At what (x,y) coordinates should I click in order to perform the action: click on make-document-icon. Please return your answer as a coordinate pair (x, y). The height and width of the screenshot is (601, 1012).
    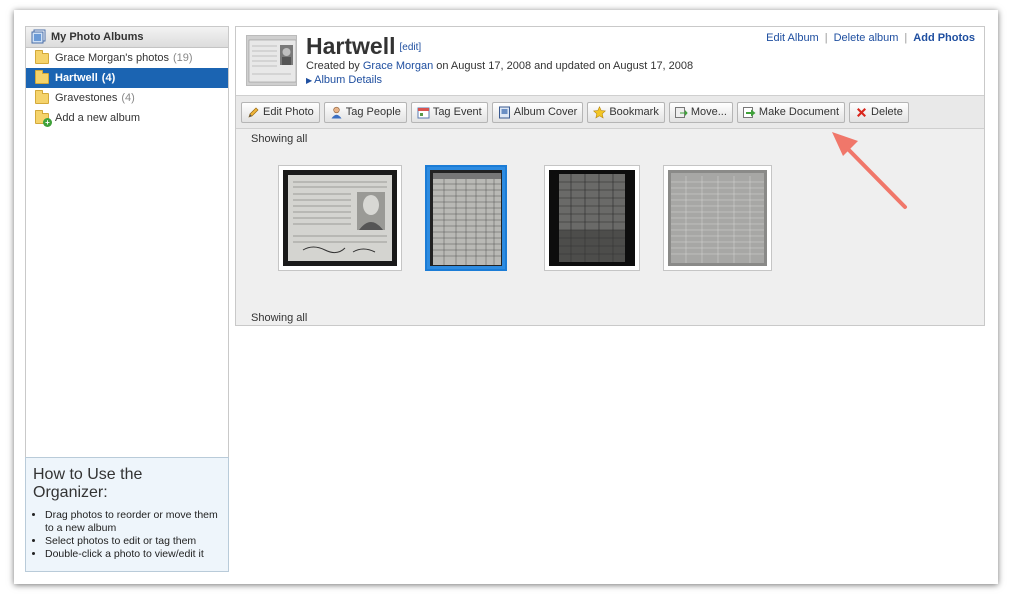
    Looking at the image, I should click on (749, 112).